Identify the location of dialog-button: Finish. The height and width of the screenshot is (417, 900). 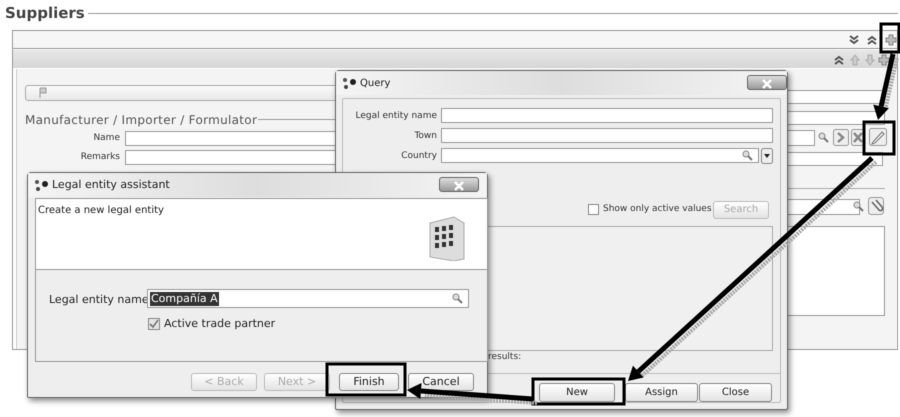
(369, 382).